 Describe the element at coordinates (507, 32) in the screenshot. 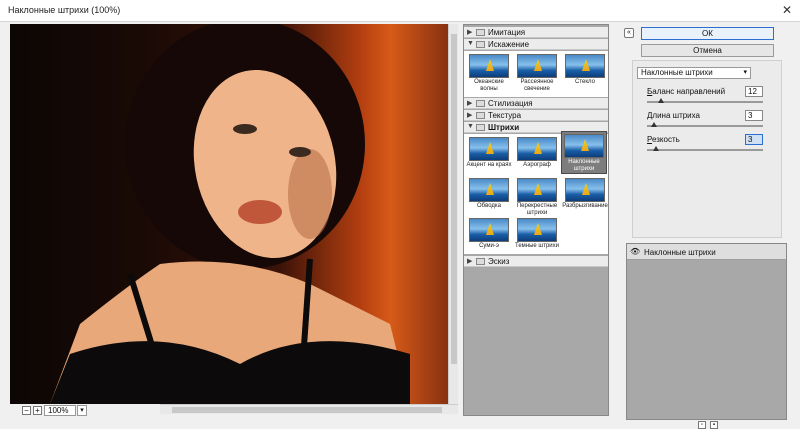

I see `category-label: Имитация` at that location.